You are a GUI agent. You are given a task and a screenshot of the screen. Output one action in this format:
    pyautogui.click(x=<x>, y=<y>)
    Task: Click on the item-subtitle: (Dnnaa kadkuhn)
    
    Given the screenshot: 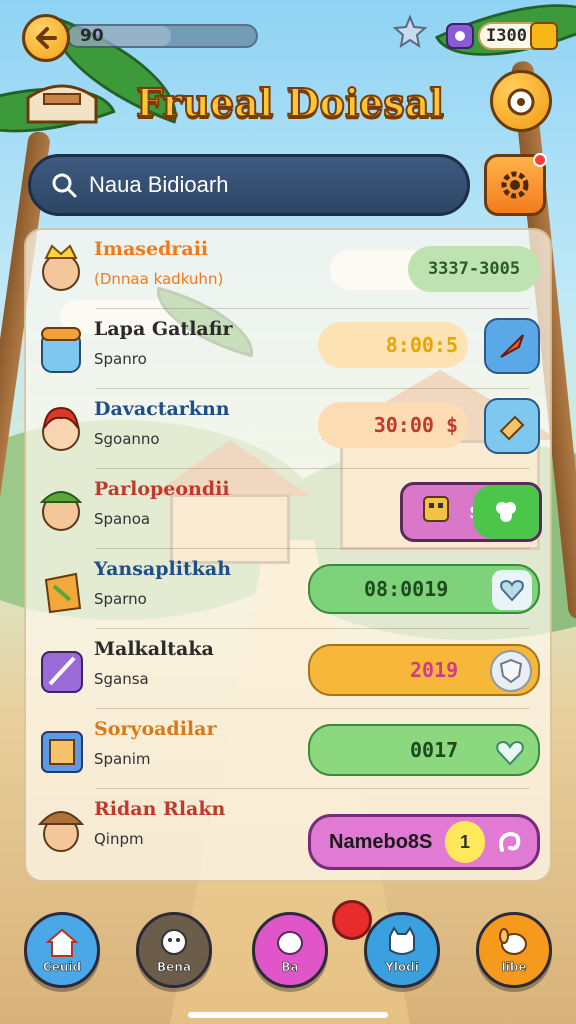 What is the action you would take?
    pyautogui.click(x=159, y=279)
    